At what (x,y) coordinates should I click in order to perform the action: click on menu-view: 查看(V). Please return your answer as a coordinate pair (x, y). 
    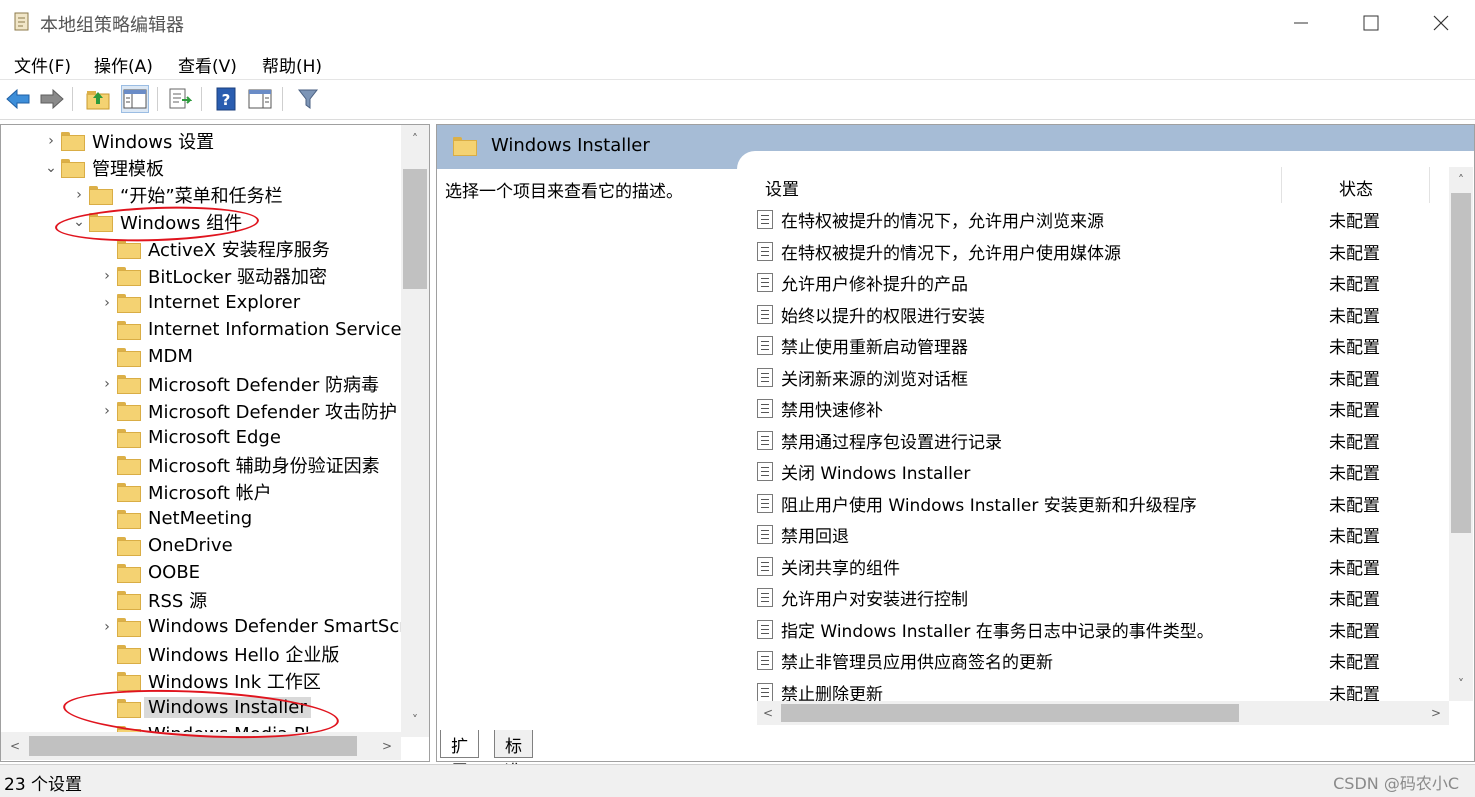
    Looking at the image, I should click on (207, 64).